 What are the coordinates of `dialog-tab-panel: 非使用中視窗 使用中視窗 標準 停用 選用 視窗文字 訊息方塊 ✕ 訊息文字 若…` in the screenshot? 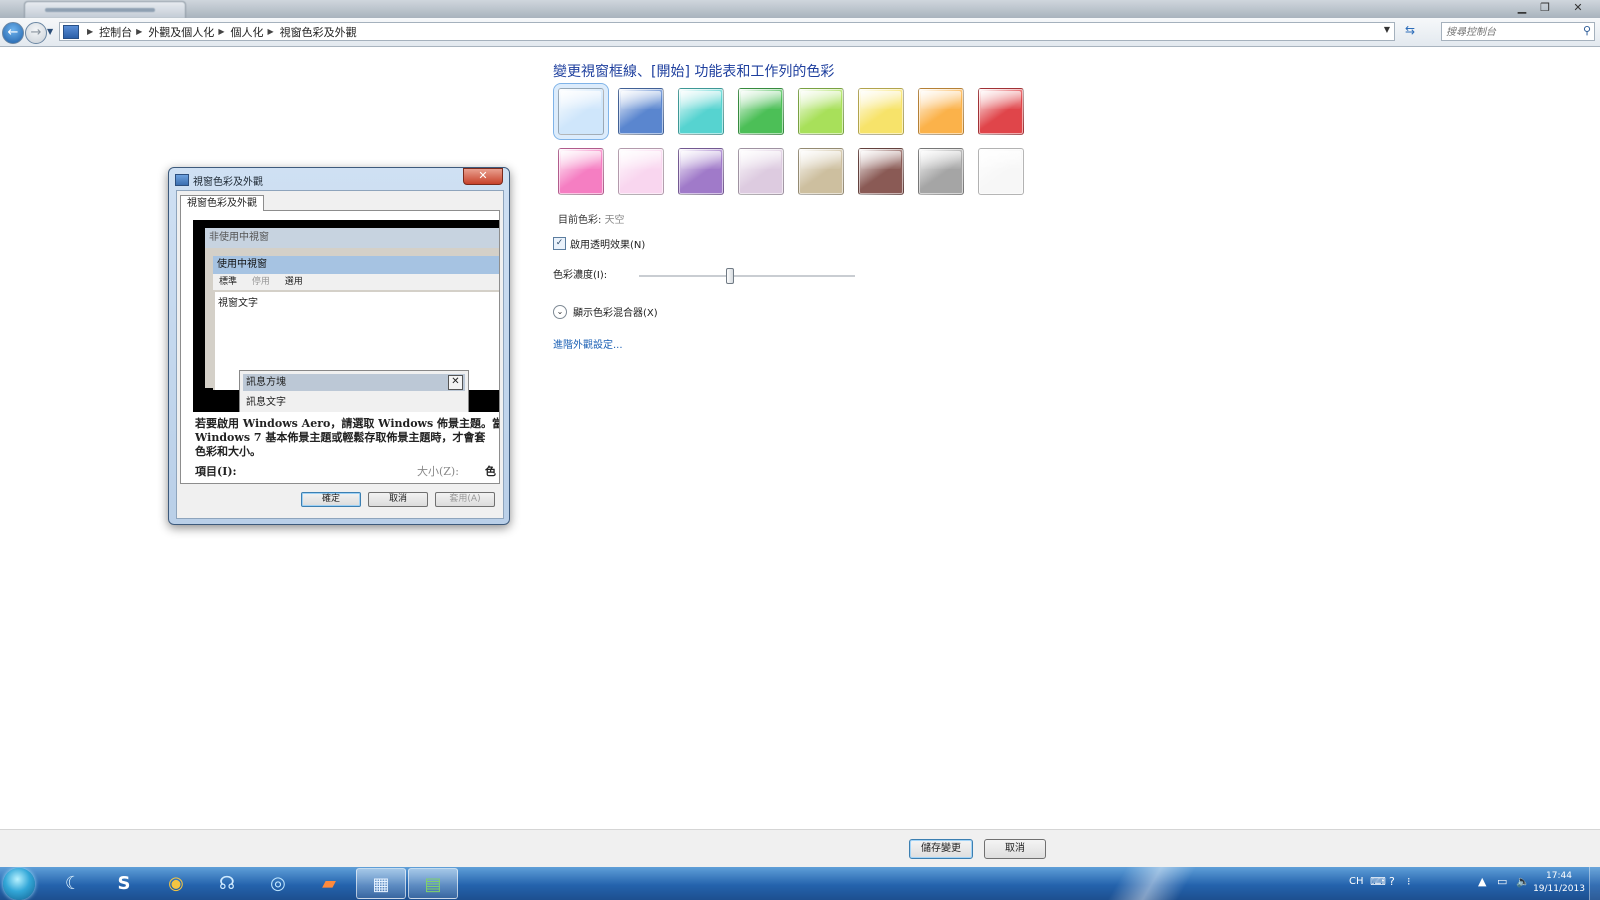 It's located at (340, 347).